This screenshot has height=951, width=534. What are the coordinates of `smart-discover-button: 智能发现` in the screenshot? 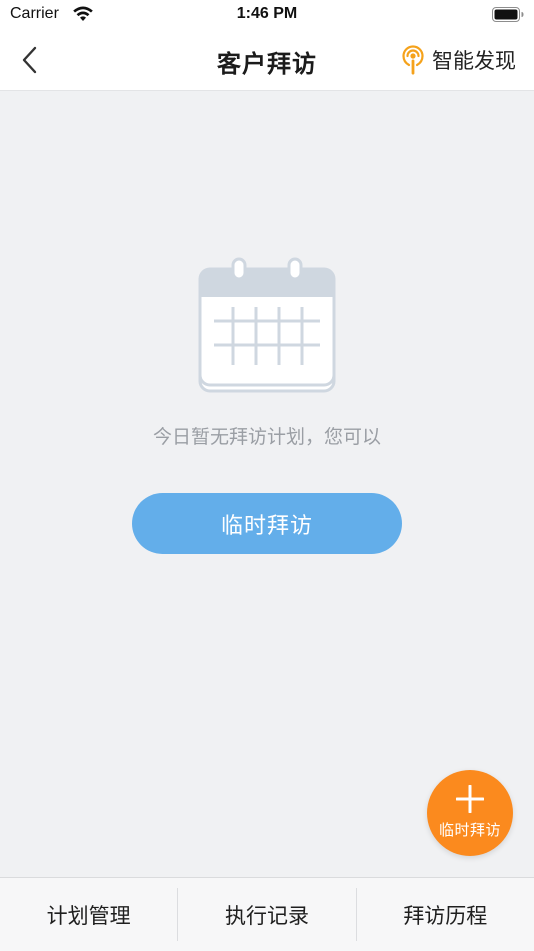 It's located at (458, 60).